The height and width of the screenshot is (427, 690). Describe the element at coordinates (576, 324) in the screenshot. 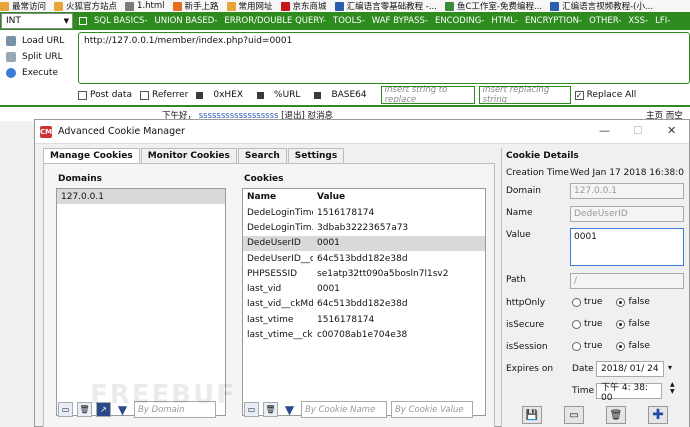

I see `issecure-true-radio` at that location.